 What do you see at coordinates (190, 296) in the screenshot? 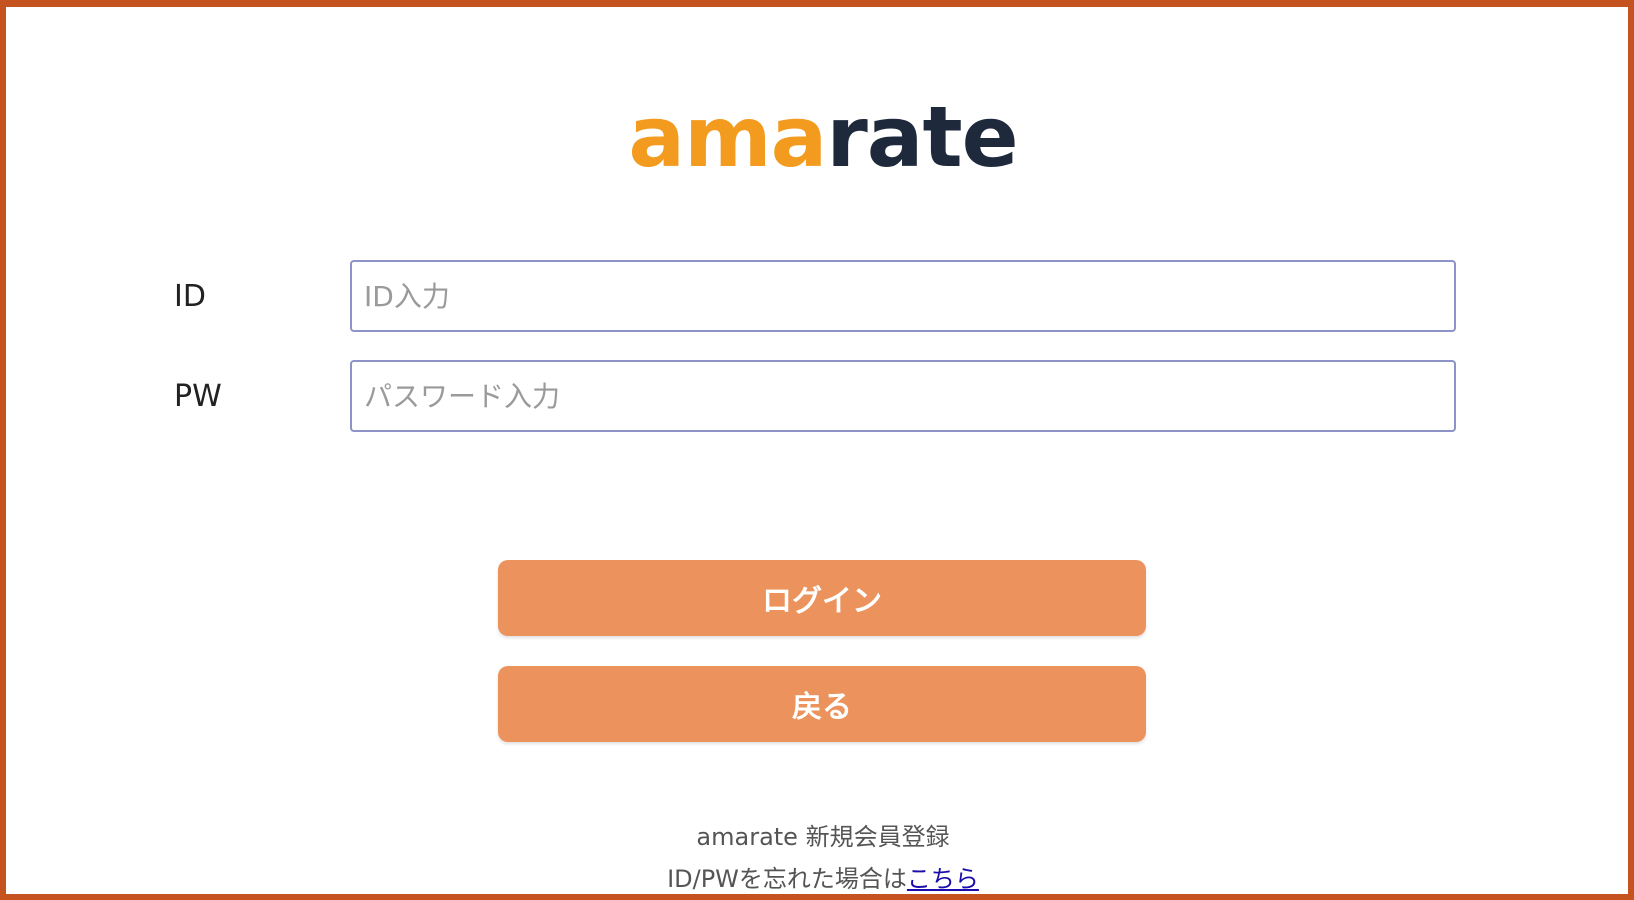
I see `id-label: ID` at bounding box center [190, 296].